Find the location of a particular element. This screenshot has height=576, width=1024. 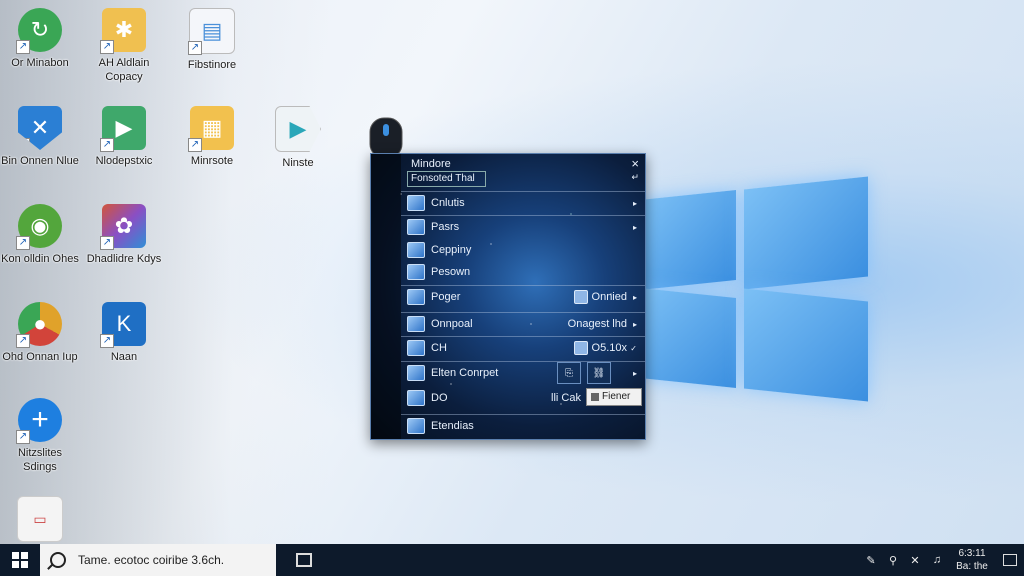

desktop-icon-dhadlidre: ✿ ↗ Dhadlidre Kdys is located at coordinates (124, 235).